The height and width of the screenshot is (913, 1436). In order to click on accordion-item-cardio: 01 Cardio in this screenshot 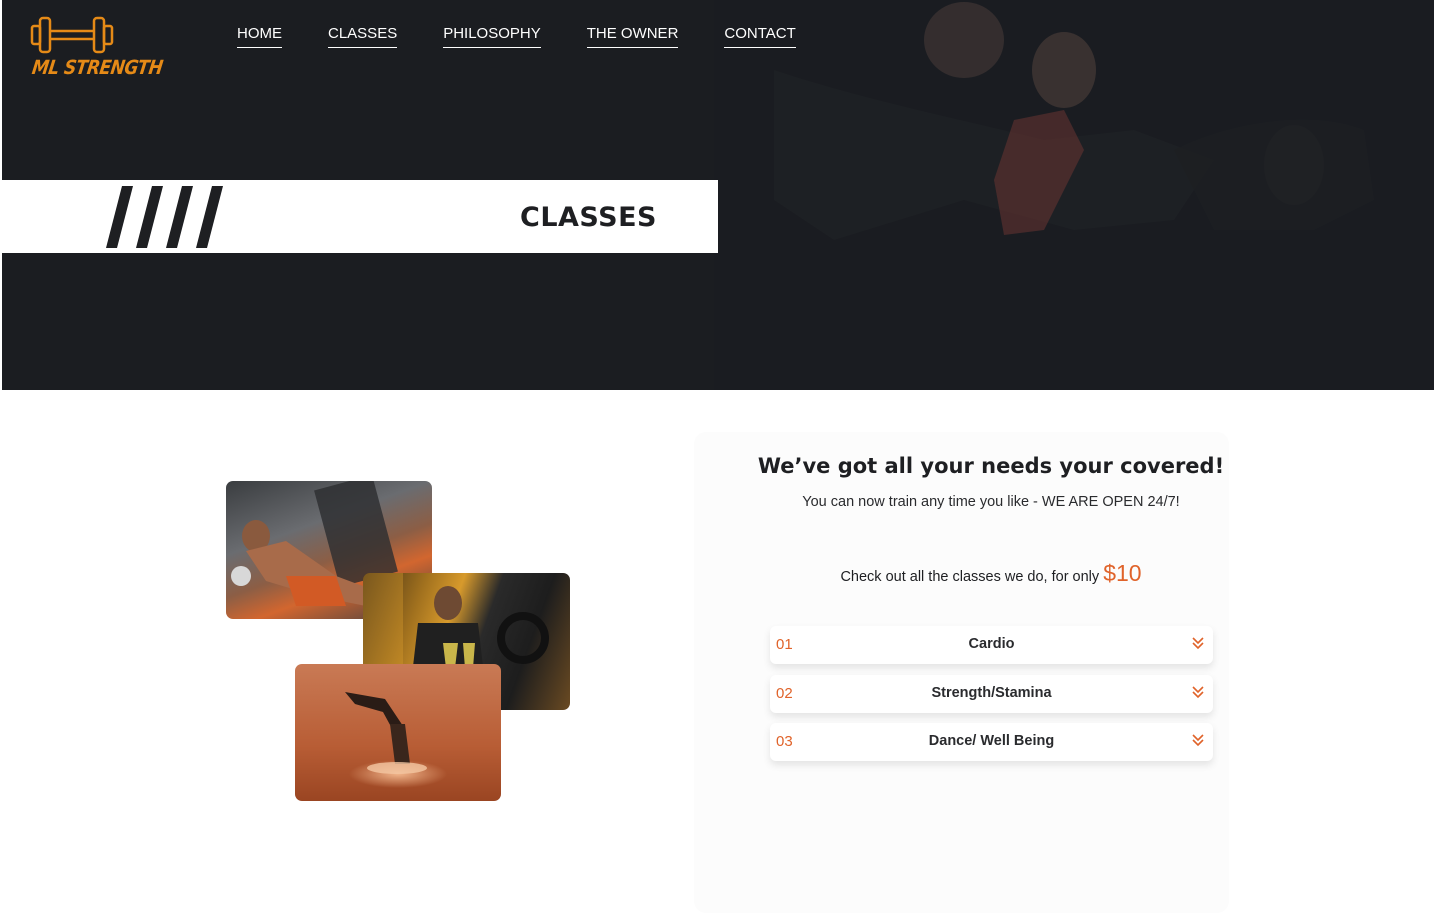, I will do `click(991, 645)`.